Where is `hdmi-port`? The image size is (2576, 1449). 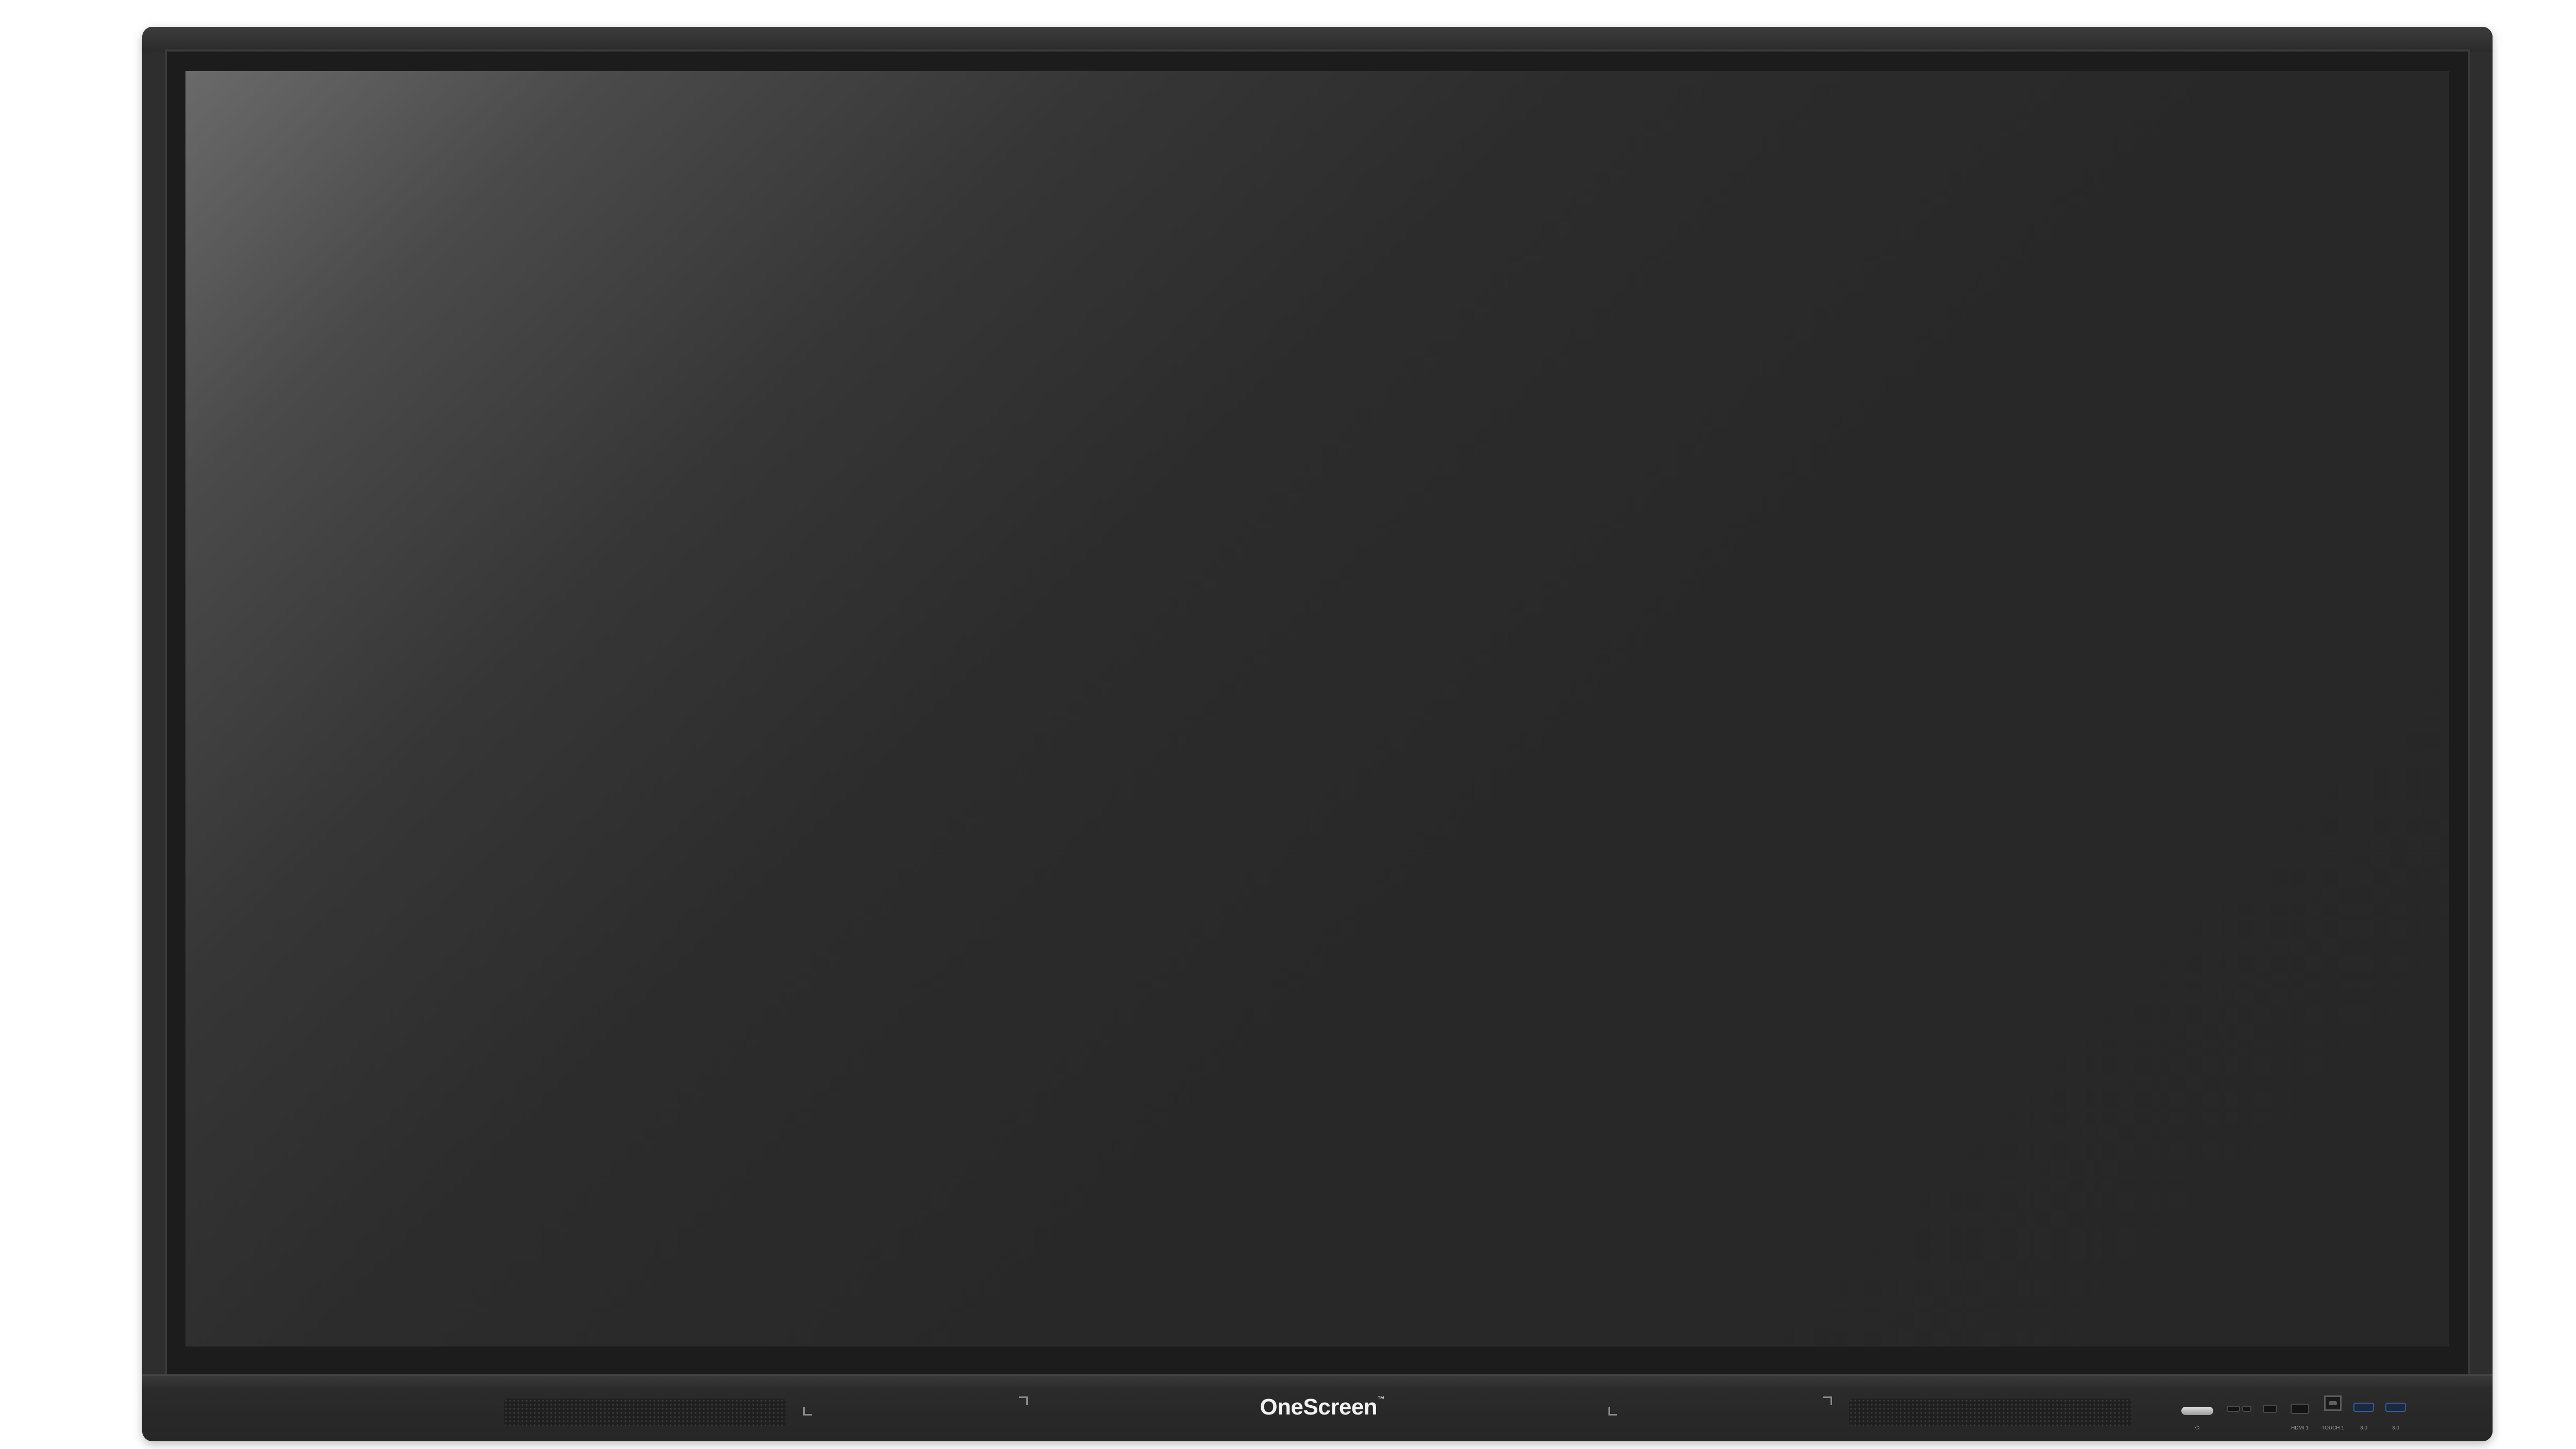 hdmi-port is located at coordinates (2300, 1409).